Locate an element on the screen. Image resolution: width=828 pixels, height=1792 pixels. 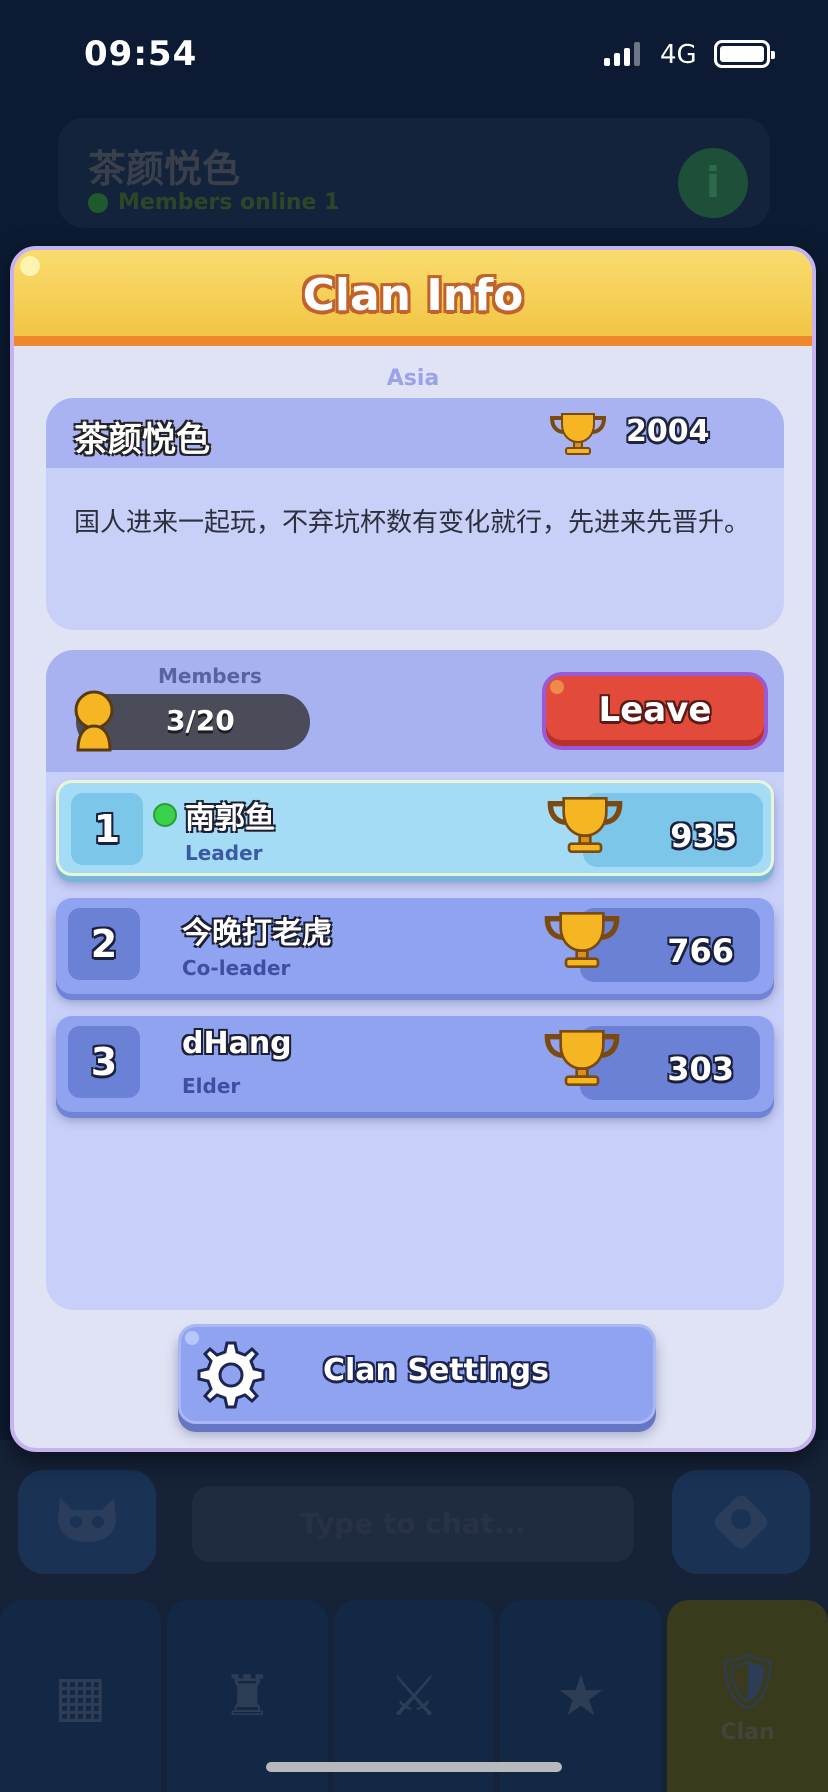
gear-icon is located at coordinates (231, 1375).